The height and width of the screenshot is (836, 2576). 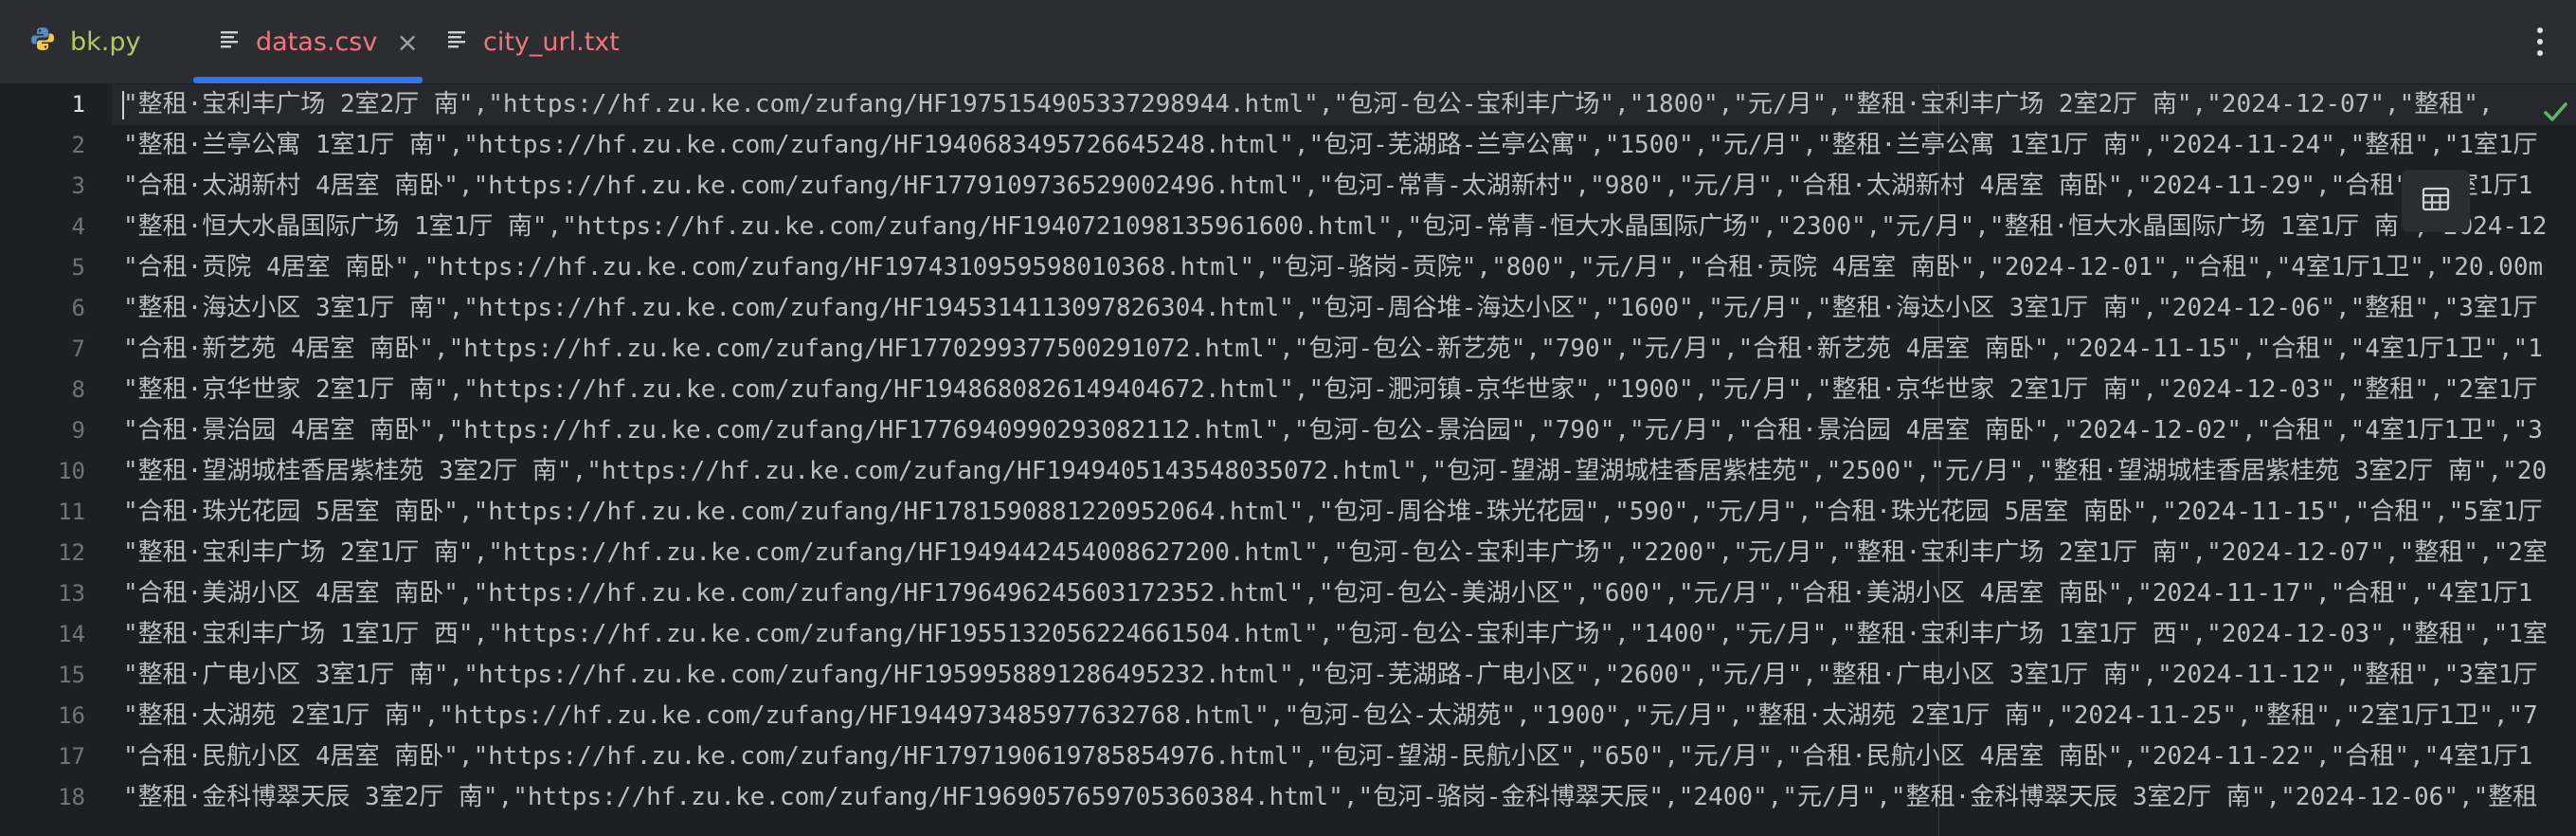 I want to click on line-number: 2, so click(x=78, y=145).